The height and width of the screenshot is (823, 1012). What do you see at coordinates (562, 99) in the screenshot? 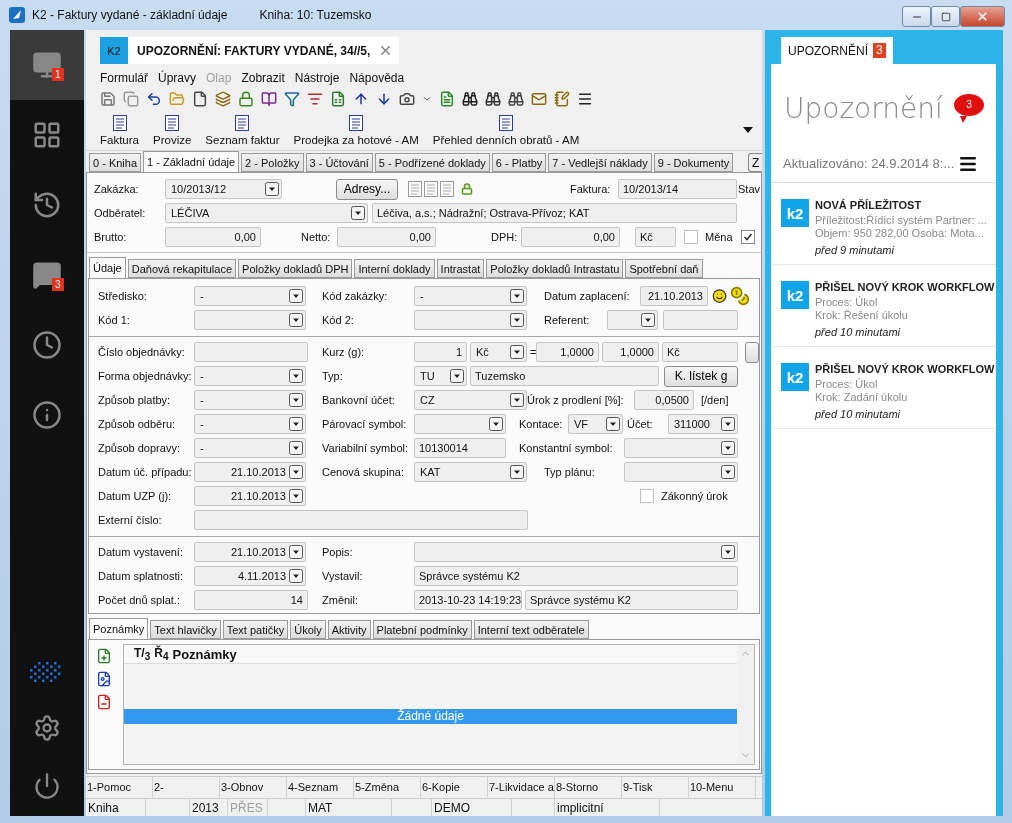
I see `notebook-pen-icon` at bounding box center [562, 99].